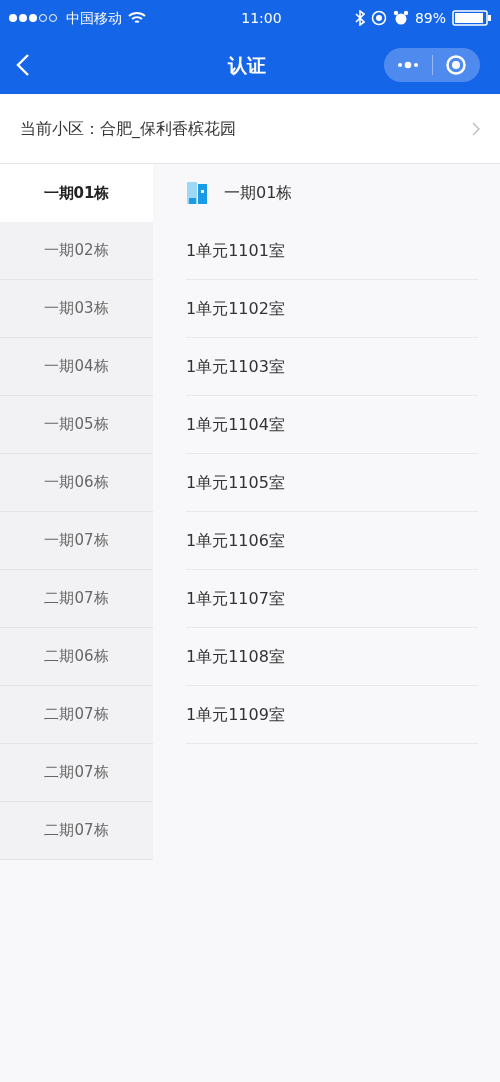 The height and width of the screenshot is (1082, 500). I want to click on room-item: 1单元1104室, so click(332, 425).